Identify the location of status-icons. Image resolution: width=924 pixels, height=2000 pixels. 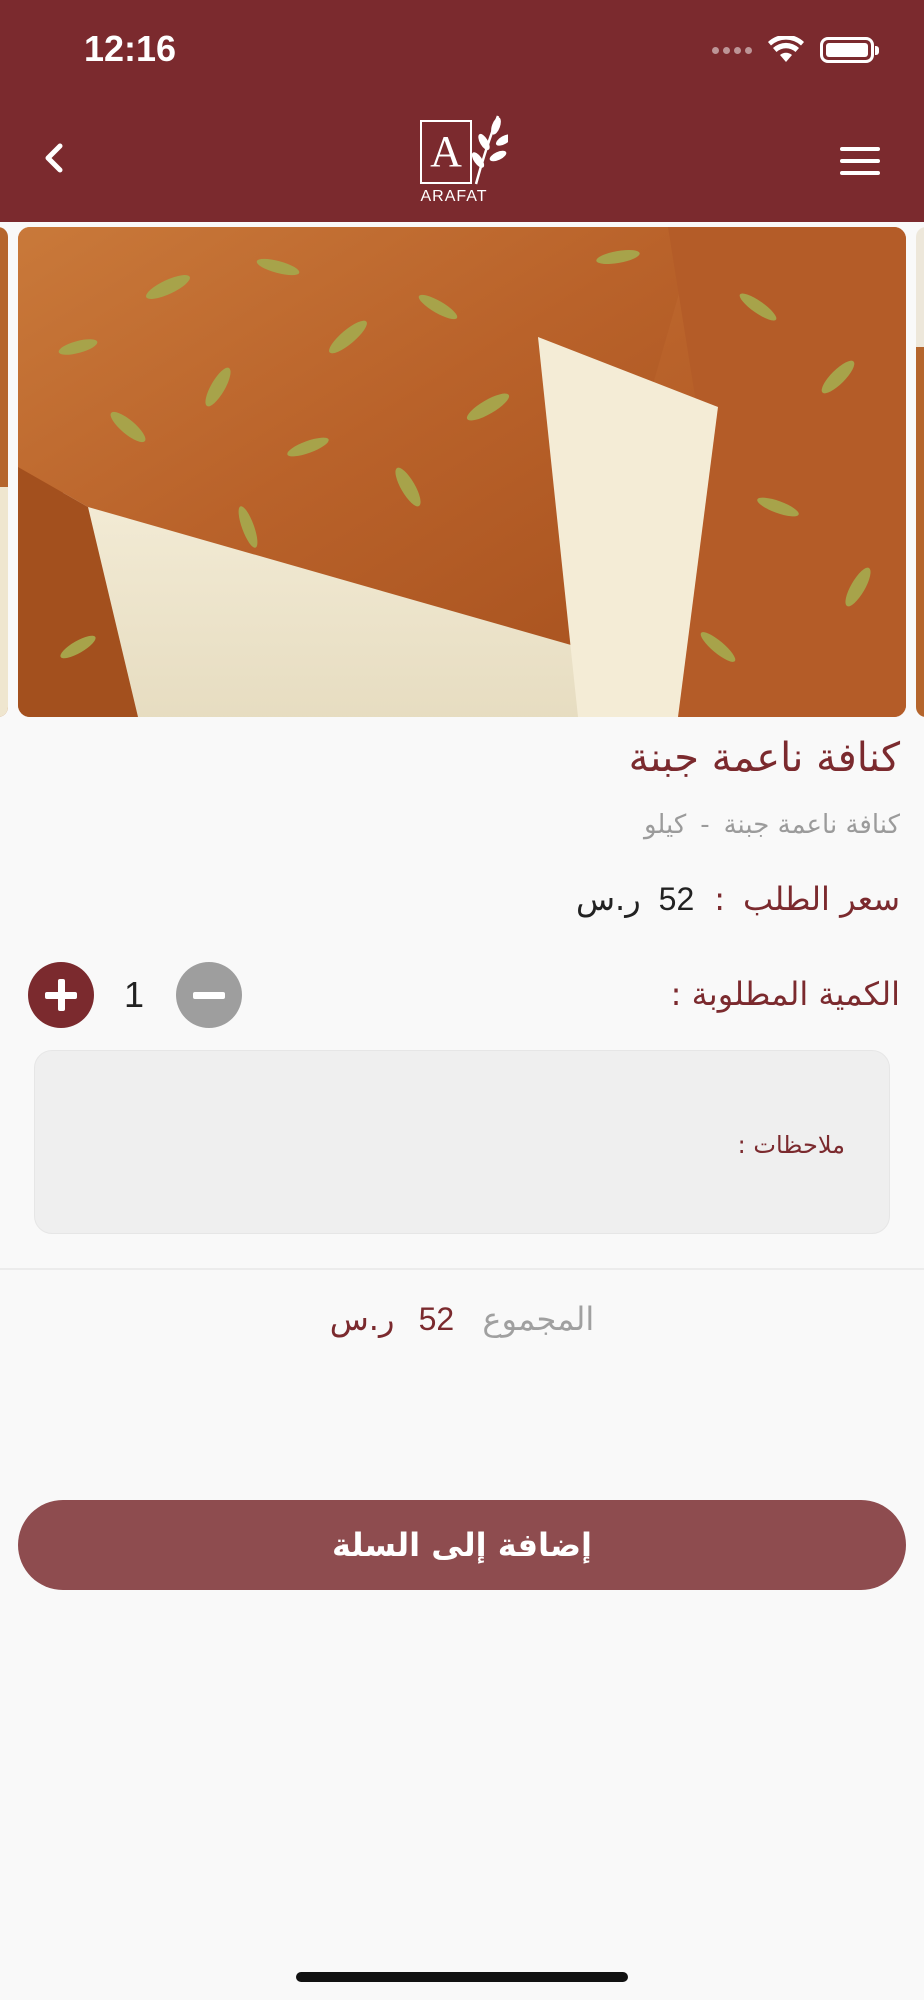
(795, 50).